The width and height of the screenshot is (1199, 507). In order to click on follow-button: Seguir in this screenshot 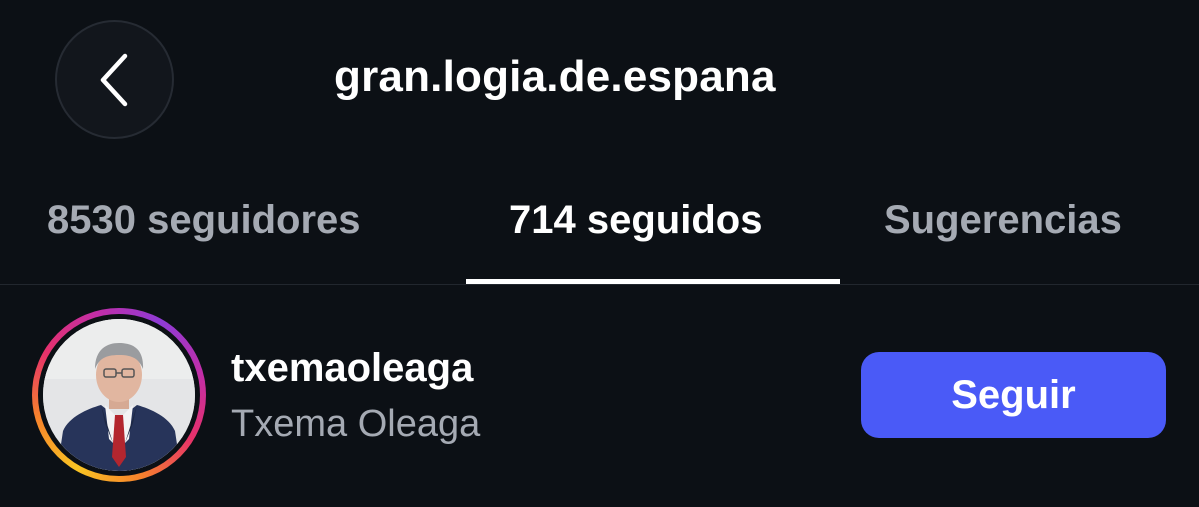, I will do `click(1013, 395)`.